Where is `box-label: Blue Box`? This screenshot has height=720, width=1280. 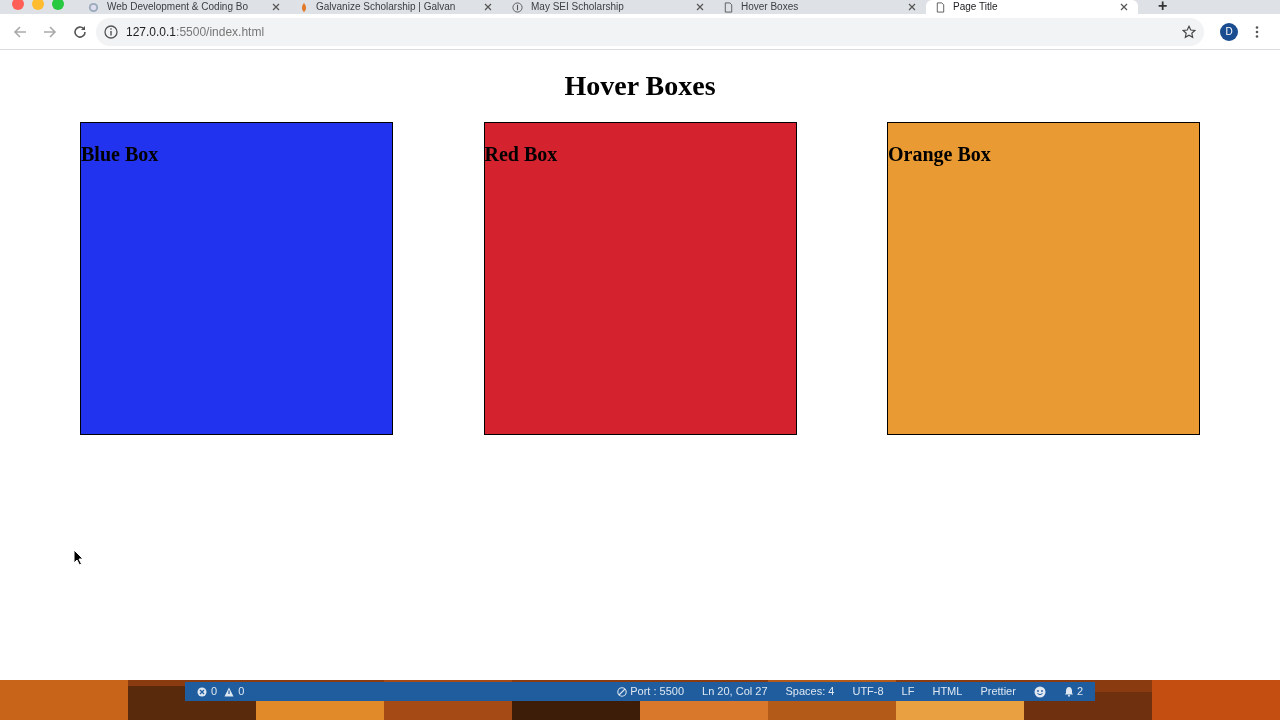
box-label: Blue Box is located at coordinates (120, 154).